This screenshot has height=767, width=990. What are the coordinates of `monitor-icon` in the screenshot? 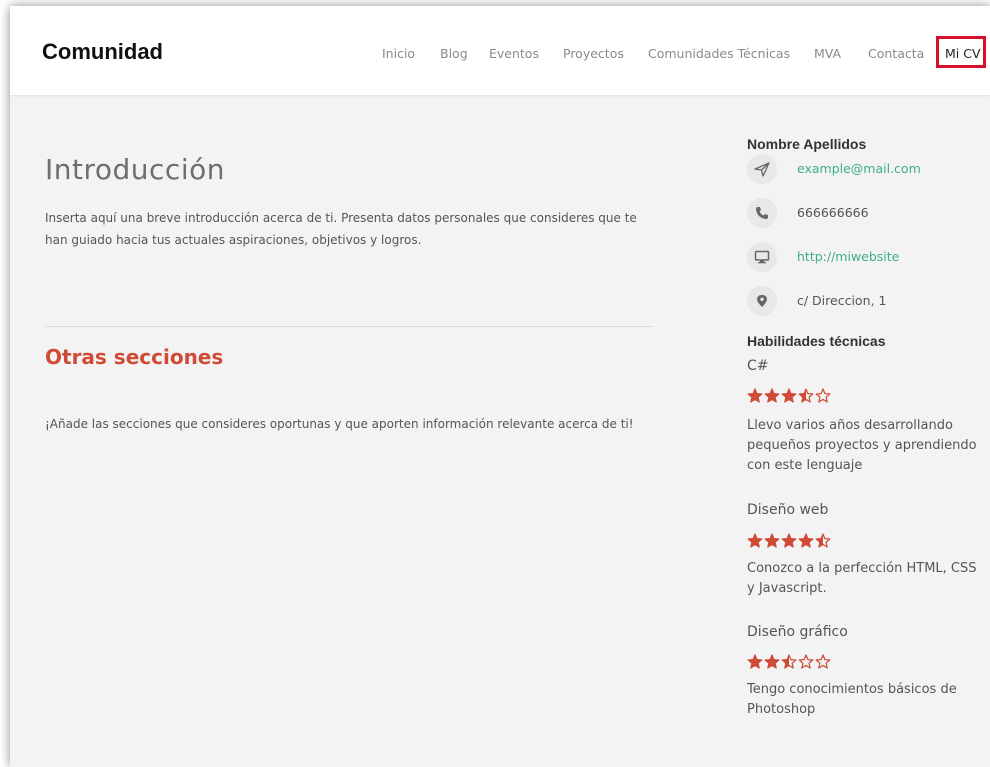 It's located at (762, 257).